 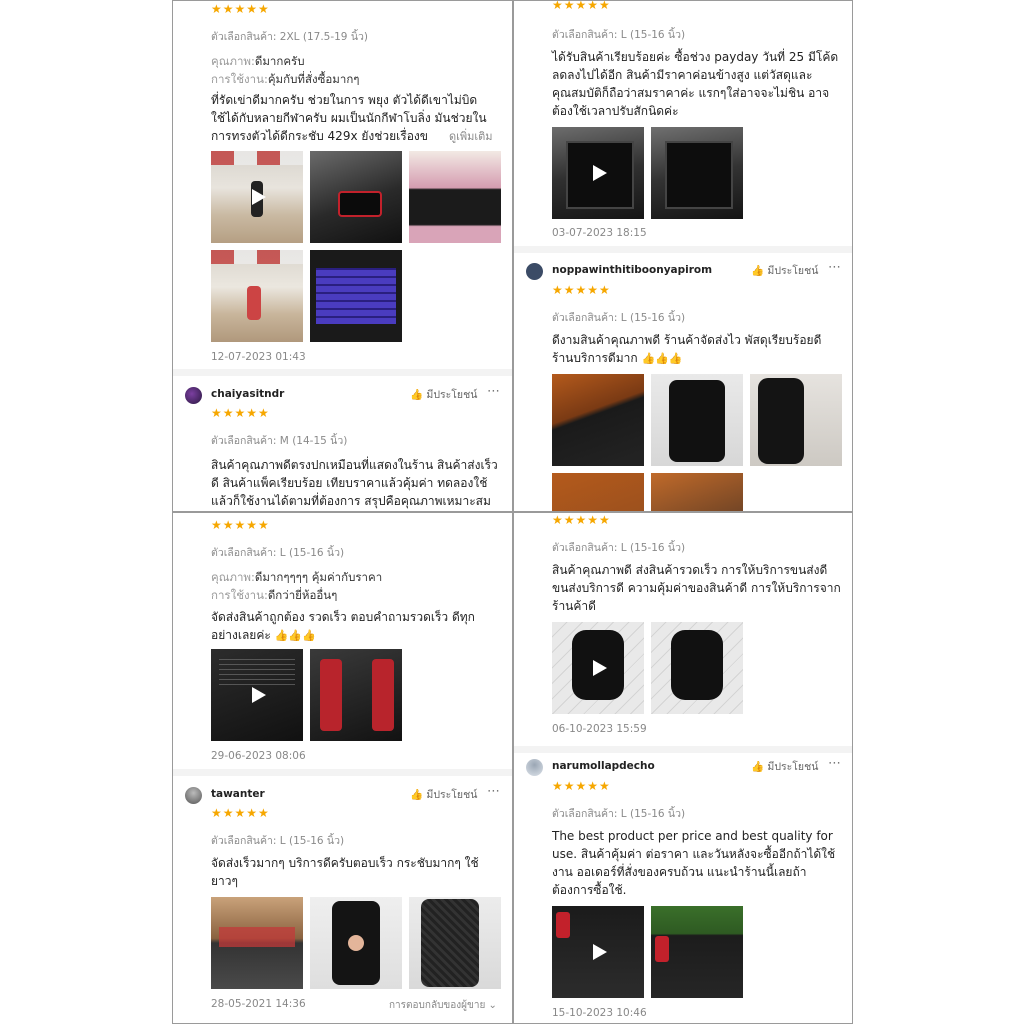 What do you see at coordinates (662, 358) in the screenshot?
I see `thumbs-up-emoji: 👍👍👍` at bounding box center [662, 358].